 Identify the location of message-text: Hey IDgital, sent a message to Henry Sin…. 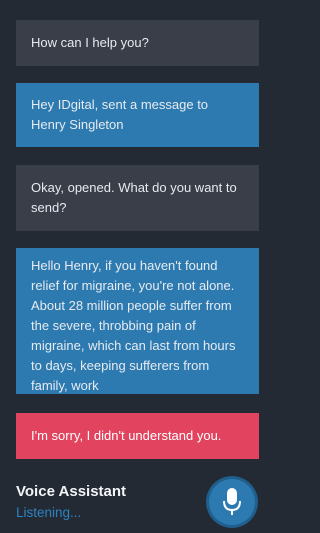
(120, 114).